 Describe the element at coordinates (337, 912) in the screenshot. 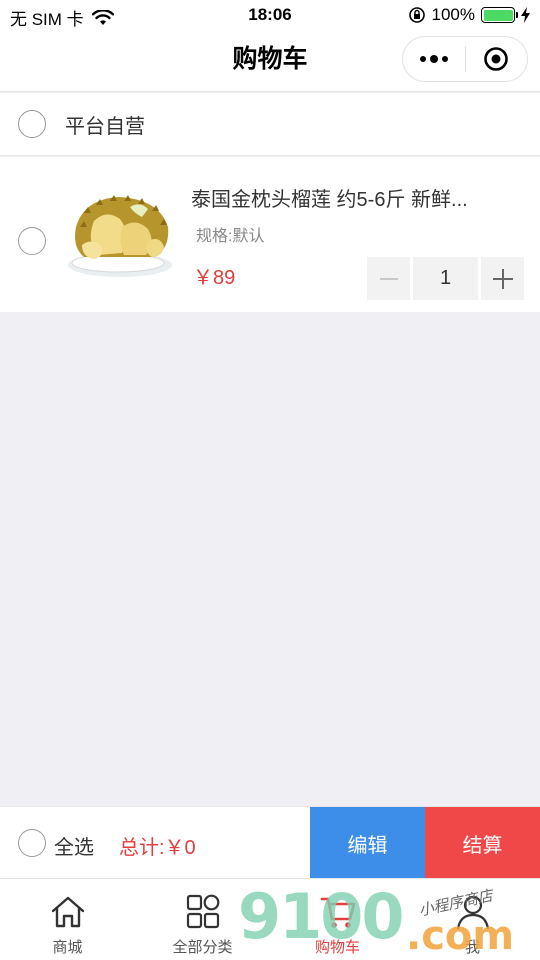

I see `cart-icon` at that location.